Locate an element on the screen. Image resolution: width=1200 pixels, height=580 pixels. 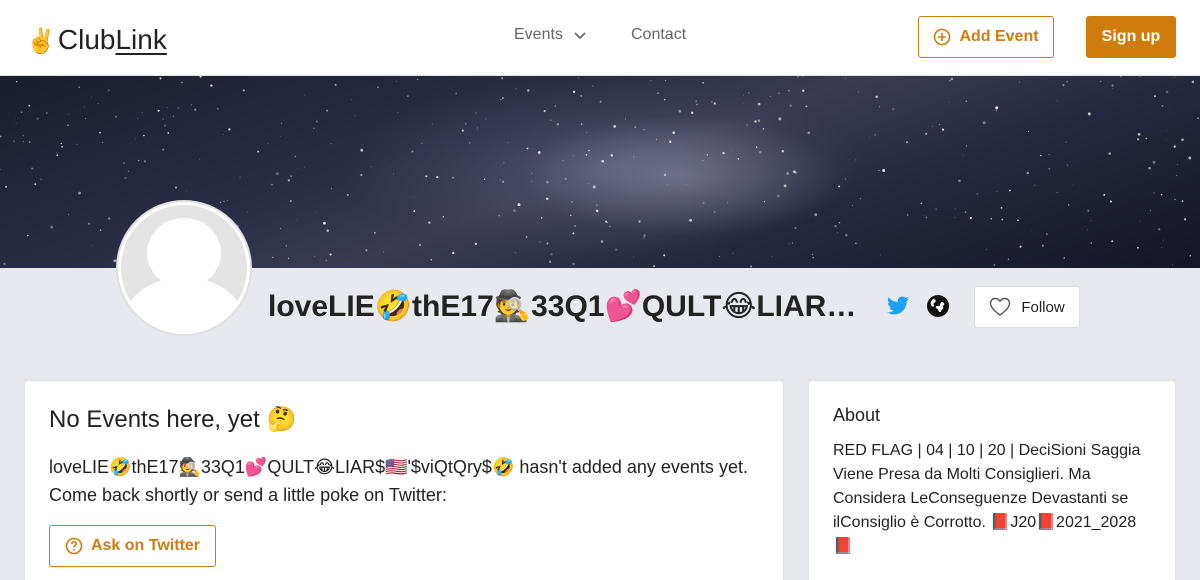
events-card-title: No Events here, yet 🤔 is located at coordinates (173, 419).